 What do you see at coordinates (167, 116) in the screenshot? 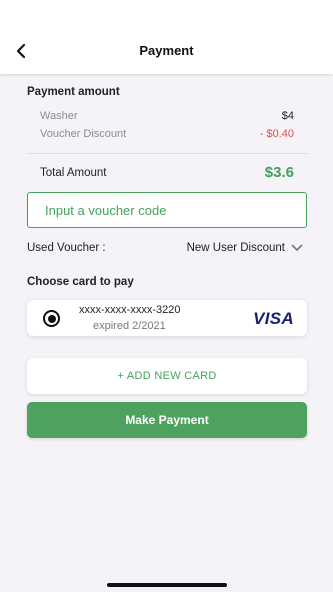
I see `line-item-washer: Washer $4` at bounding box center [167, 116].